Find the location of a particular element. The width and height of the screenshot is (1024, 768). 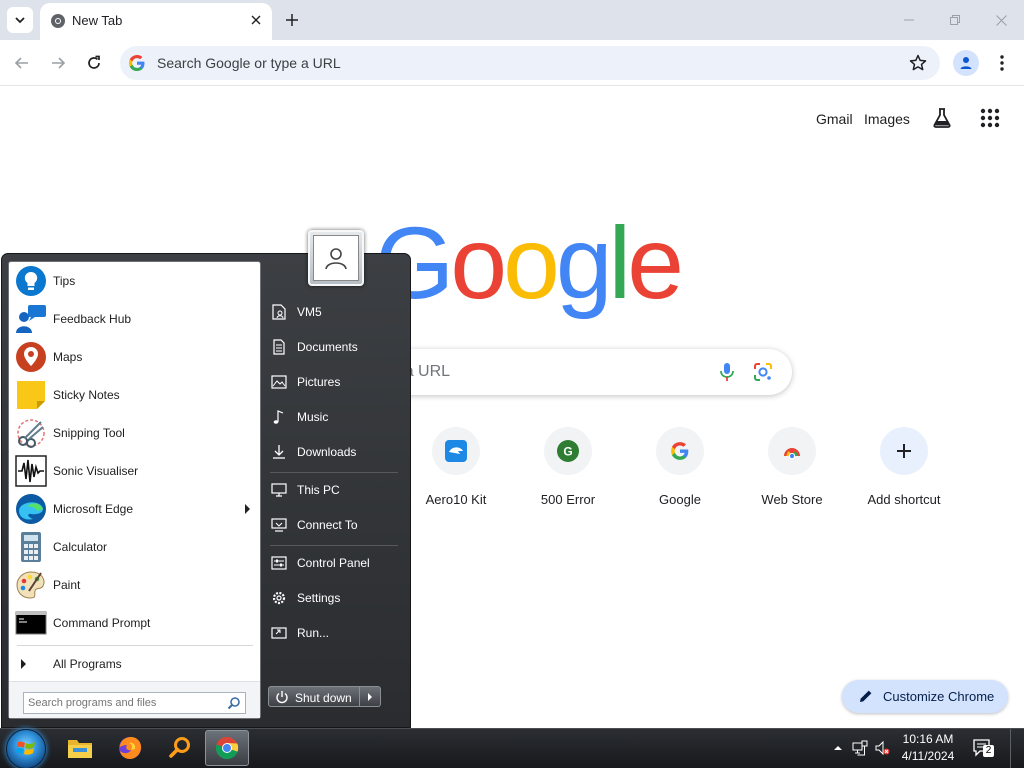

program-label: Maps is located at coordinates (68, 357).